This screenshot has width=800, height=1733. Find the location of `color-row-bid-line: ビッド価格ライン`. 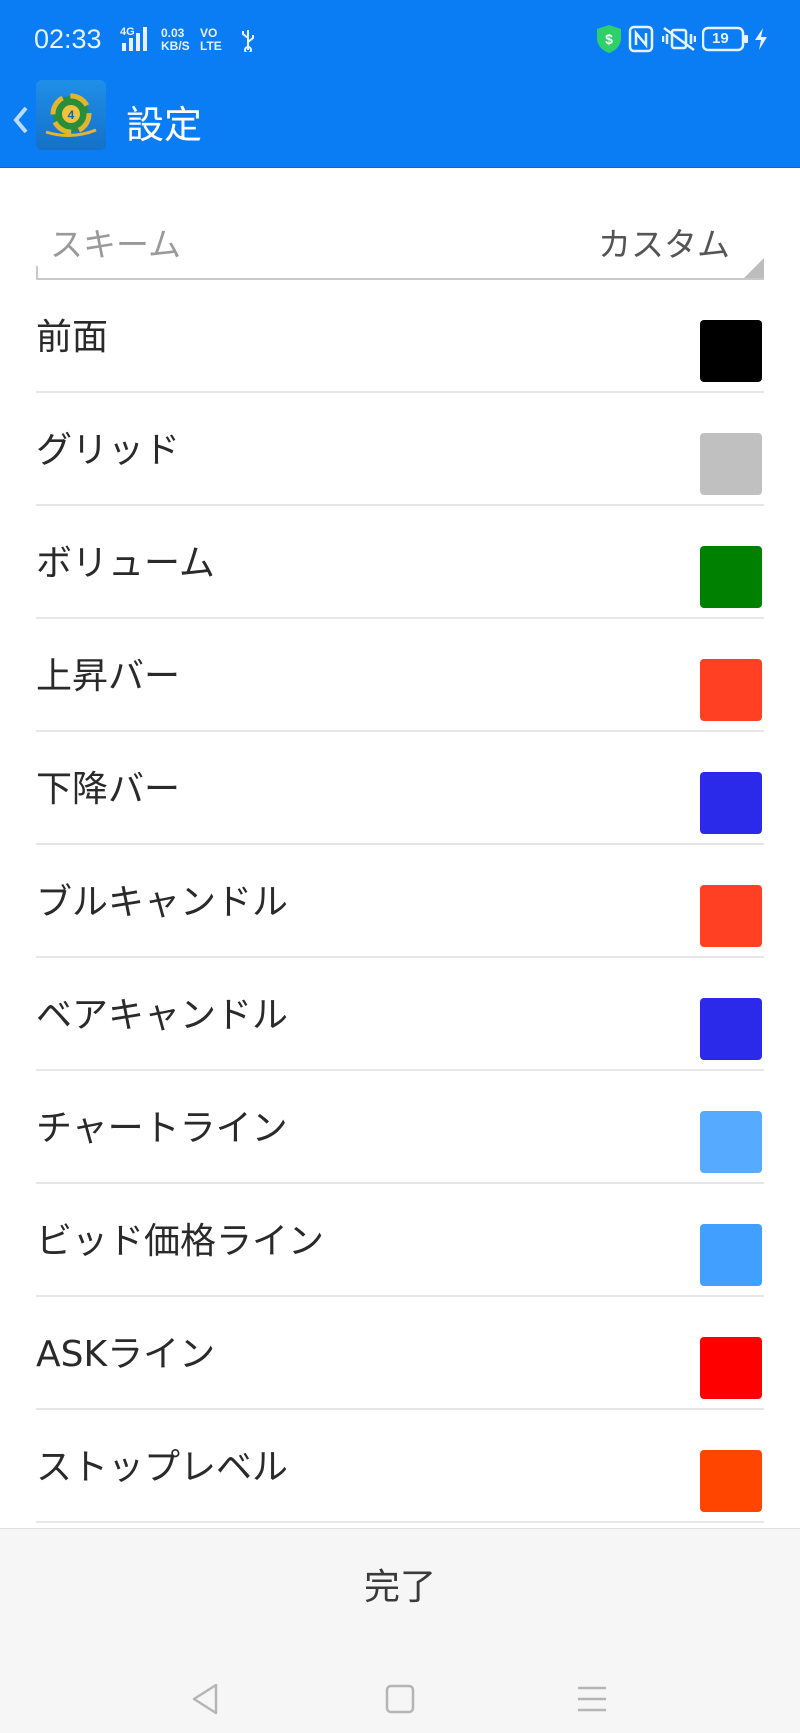

color-row-bid-line: ビッド価格ライン is located at coordinates (400, 1240).